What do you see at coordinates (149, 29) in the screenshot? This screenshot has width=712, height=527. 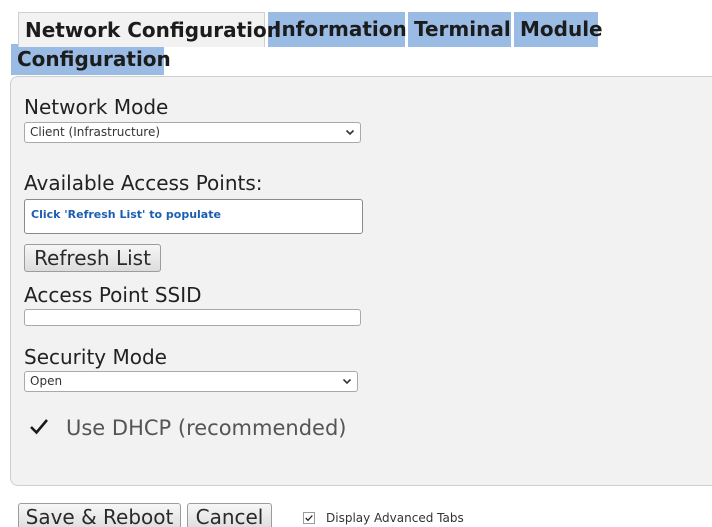 I see `tab-network-configuration: Network Configuration` at bounding box center [149, 29].